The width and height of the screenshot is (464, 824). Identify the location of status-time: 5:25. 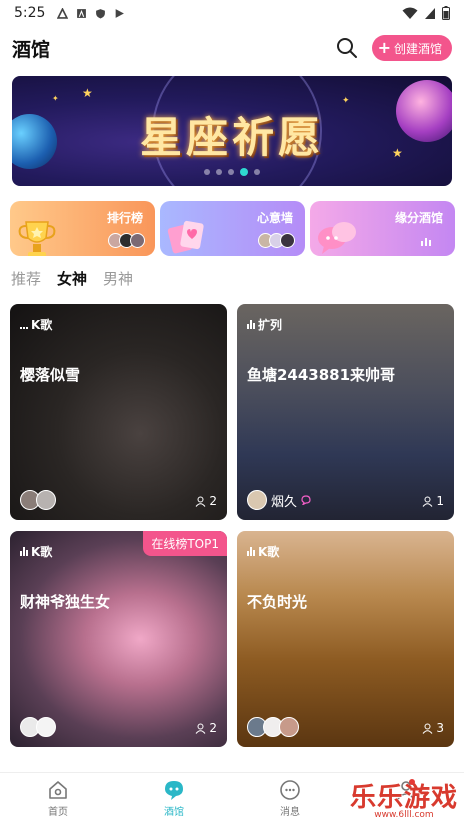
(30, 13).